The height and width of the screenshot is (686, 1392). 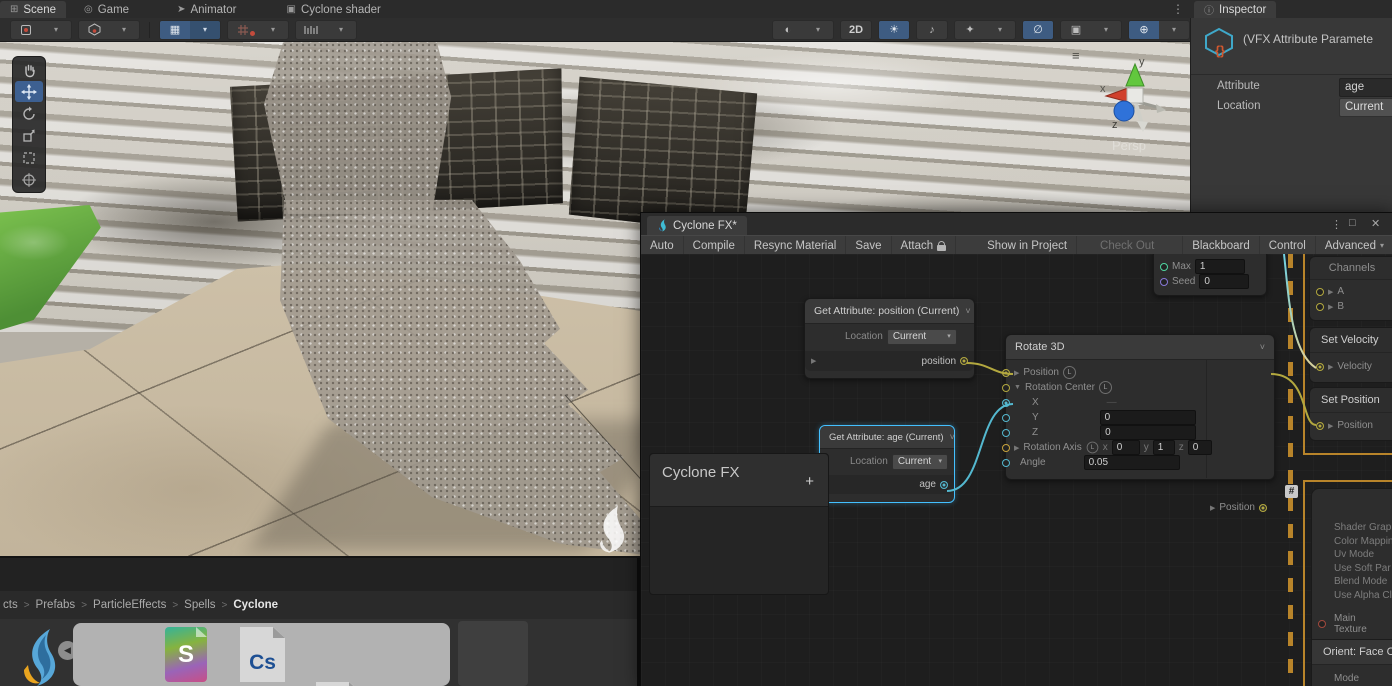 I want to click on tab-cyclone-shader: ▣ Cyclone shader, so click(x=333, y=9).